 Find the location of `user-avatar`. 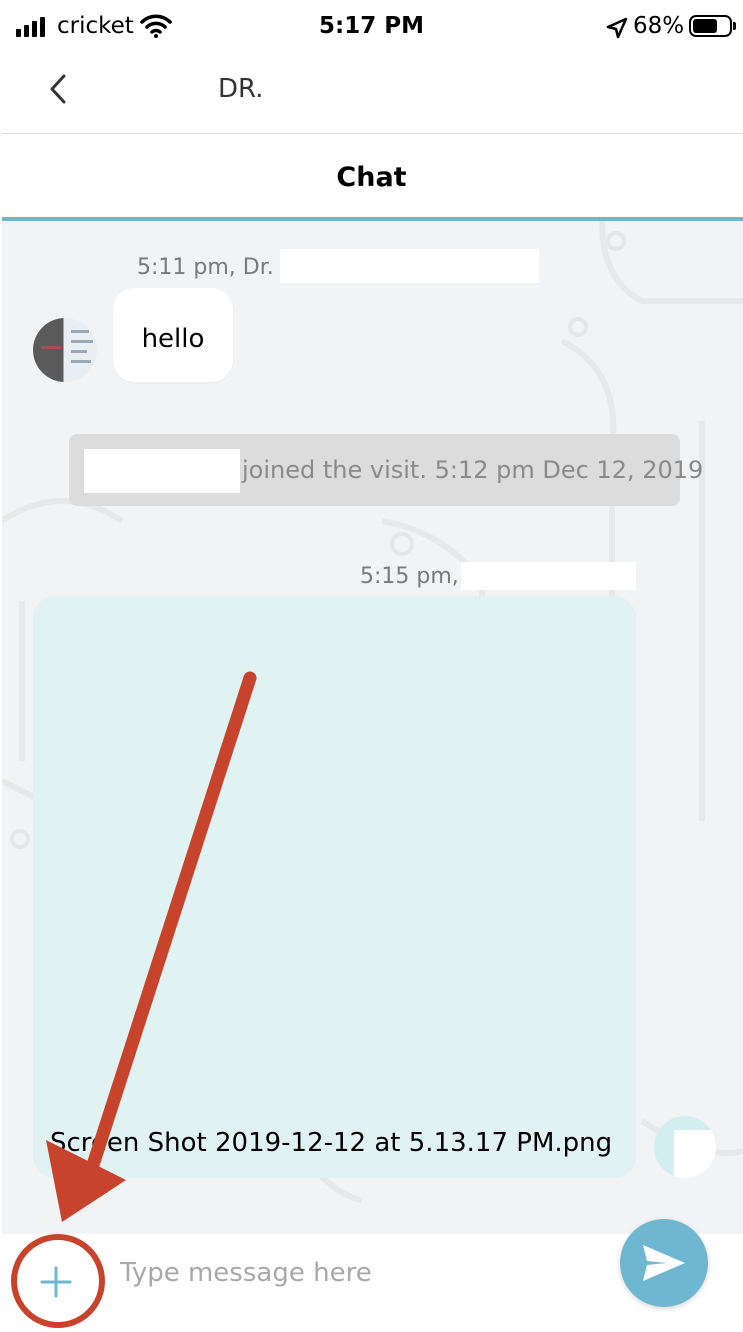

user-avatar is located at coordinates (685, 1147).